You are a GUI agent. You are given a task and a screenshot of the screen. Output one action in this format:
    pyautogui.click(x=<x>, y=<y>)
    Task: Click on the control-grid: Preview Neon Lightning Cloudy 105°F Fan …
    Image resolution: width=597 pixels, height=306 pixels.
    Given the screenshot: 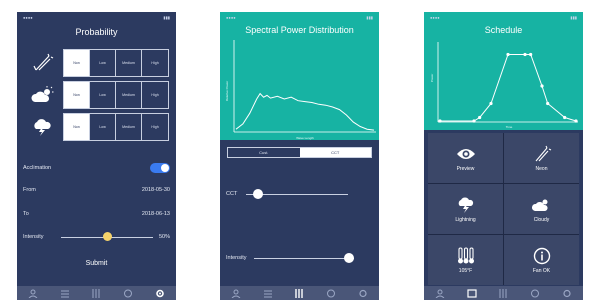 What is the action you would take?
    pyautogui.click(x=503, y=209)
    